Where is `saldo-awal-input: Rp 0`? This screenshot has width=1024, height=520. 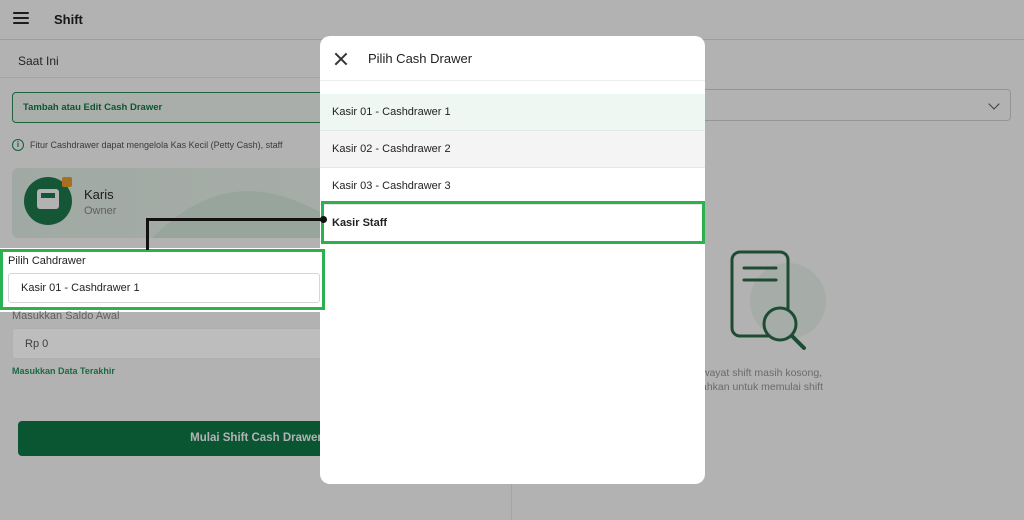 saldo-awal-input: Rp 0 is located at coordinates (168, 343).